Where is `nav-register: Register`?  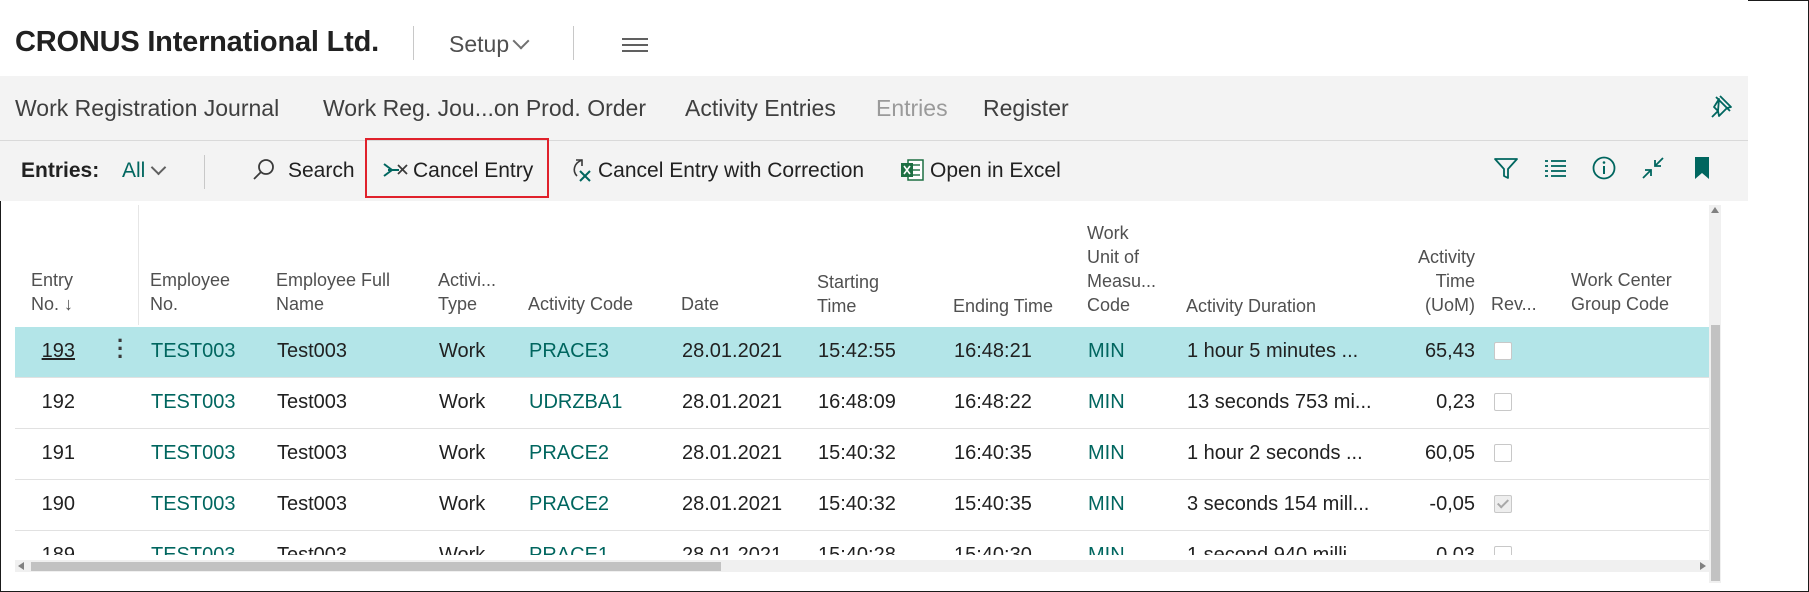 nav-register: Register is located at coordinates (1026, 108).